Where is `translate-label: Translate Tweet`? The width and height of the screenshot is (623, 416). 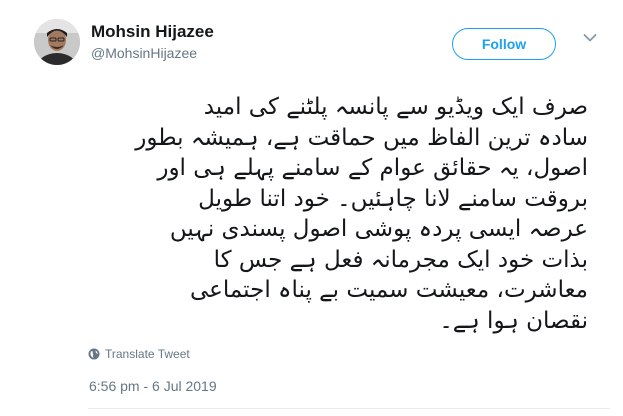
translate-label: Translate Tweet is located at coordinates (147, 354).